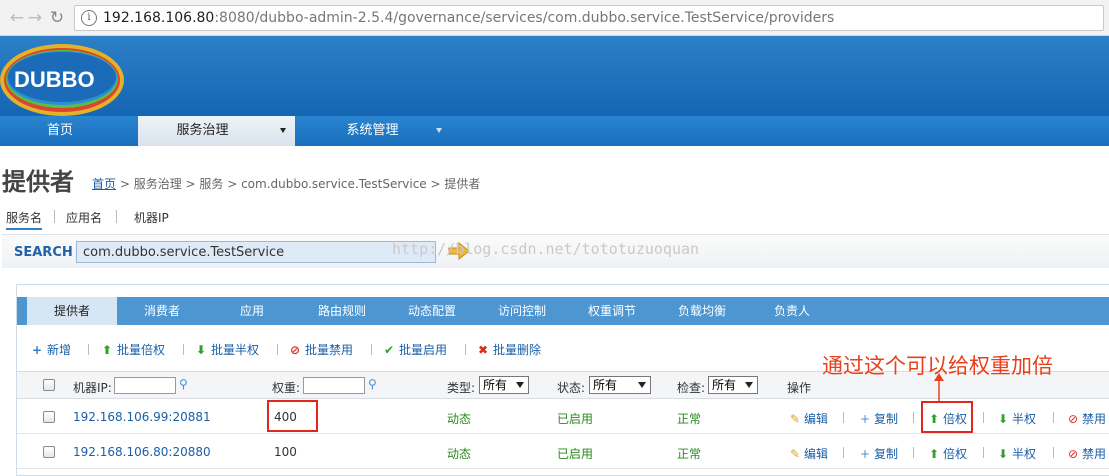  What do you see at coordinates (57, 18) in the screenshot?
I see `reload-icon: ↻` at bounding box center [57, 18].